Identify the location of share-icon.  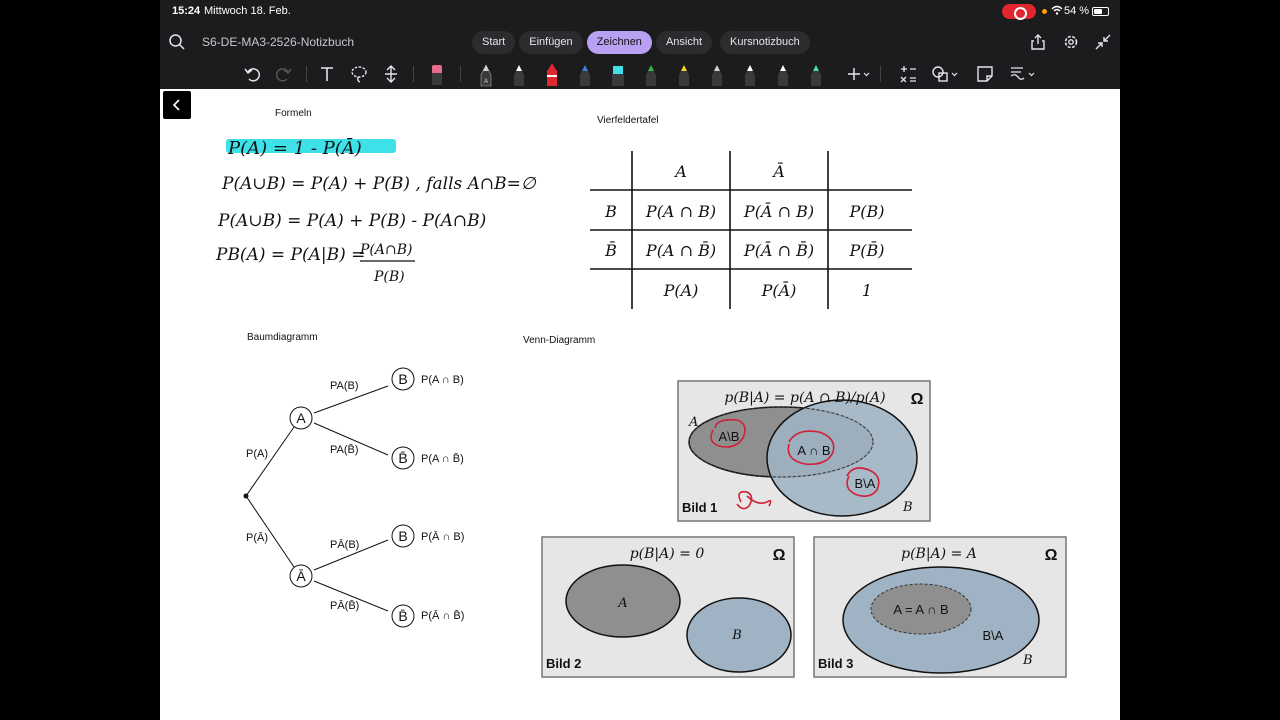
(1038, 42).